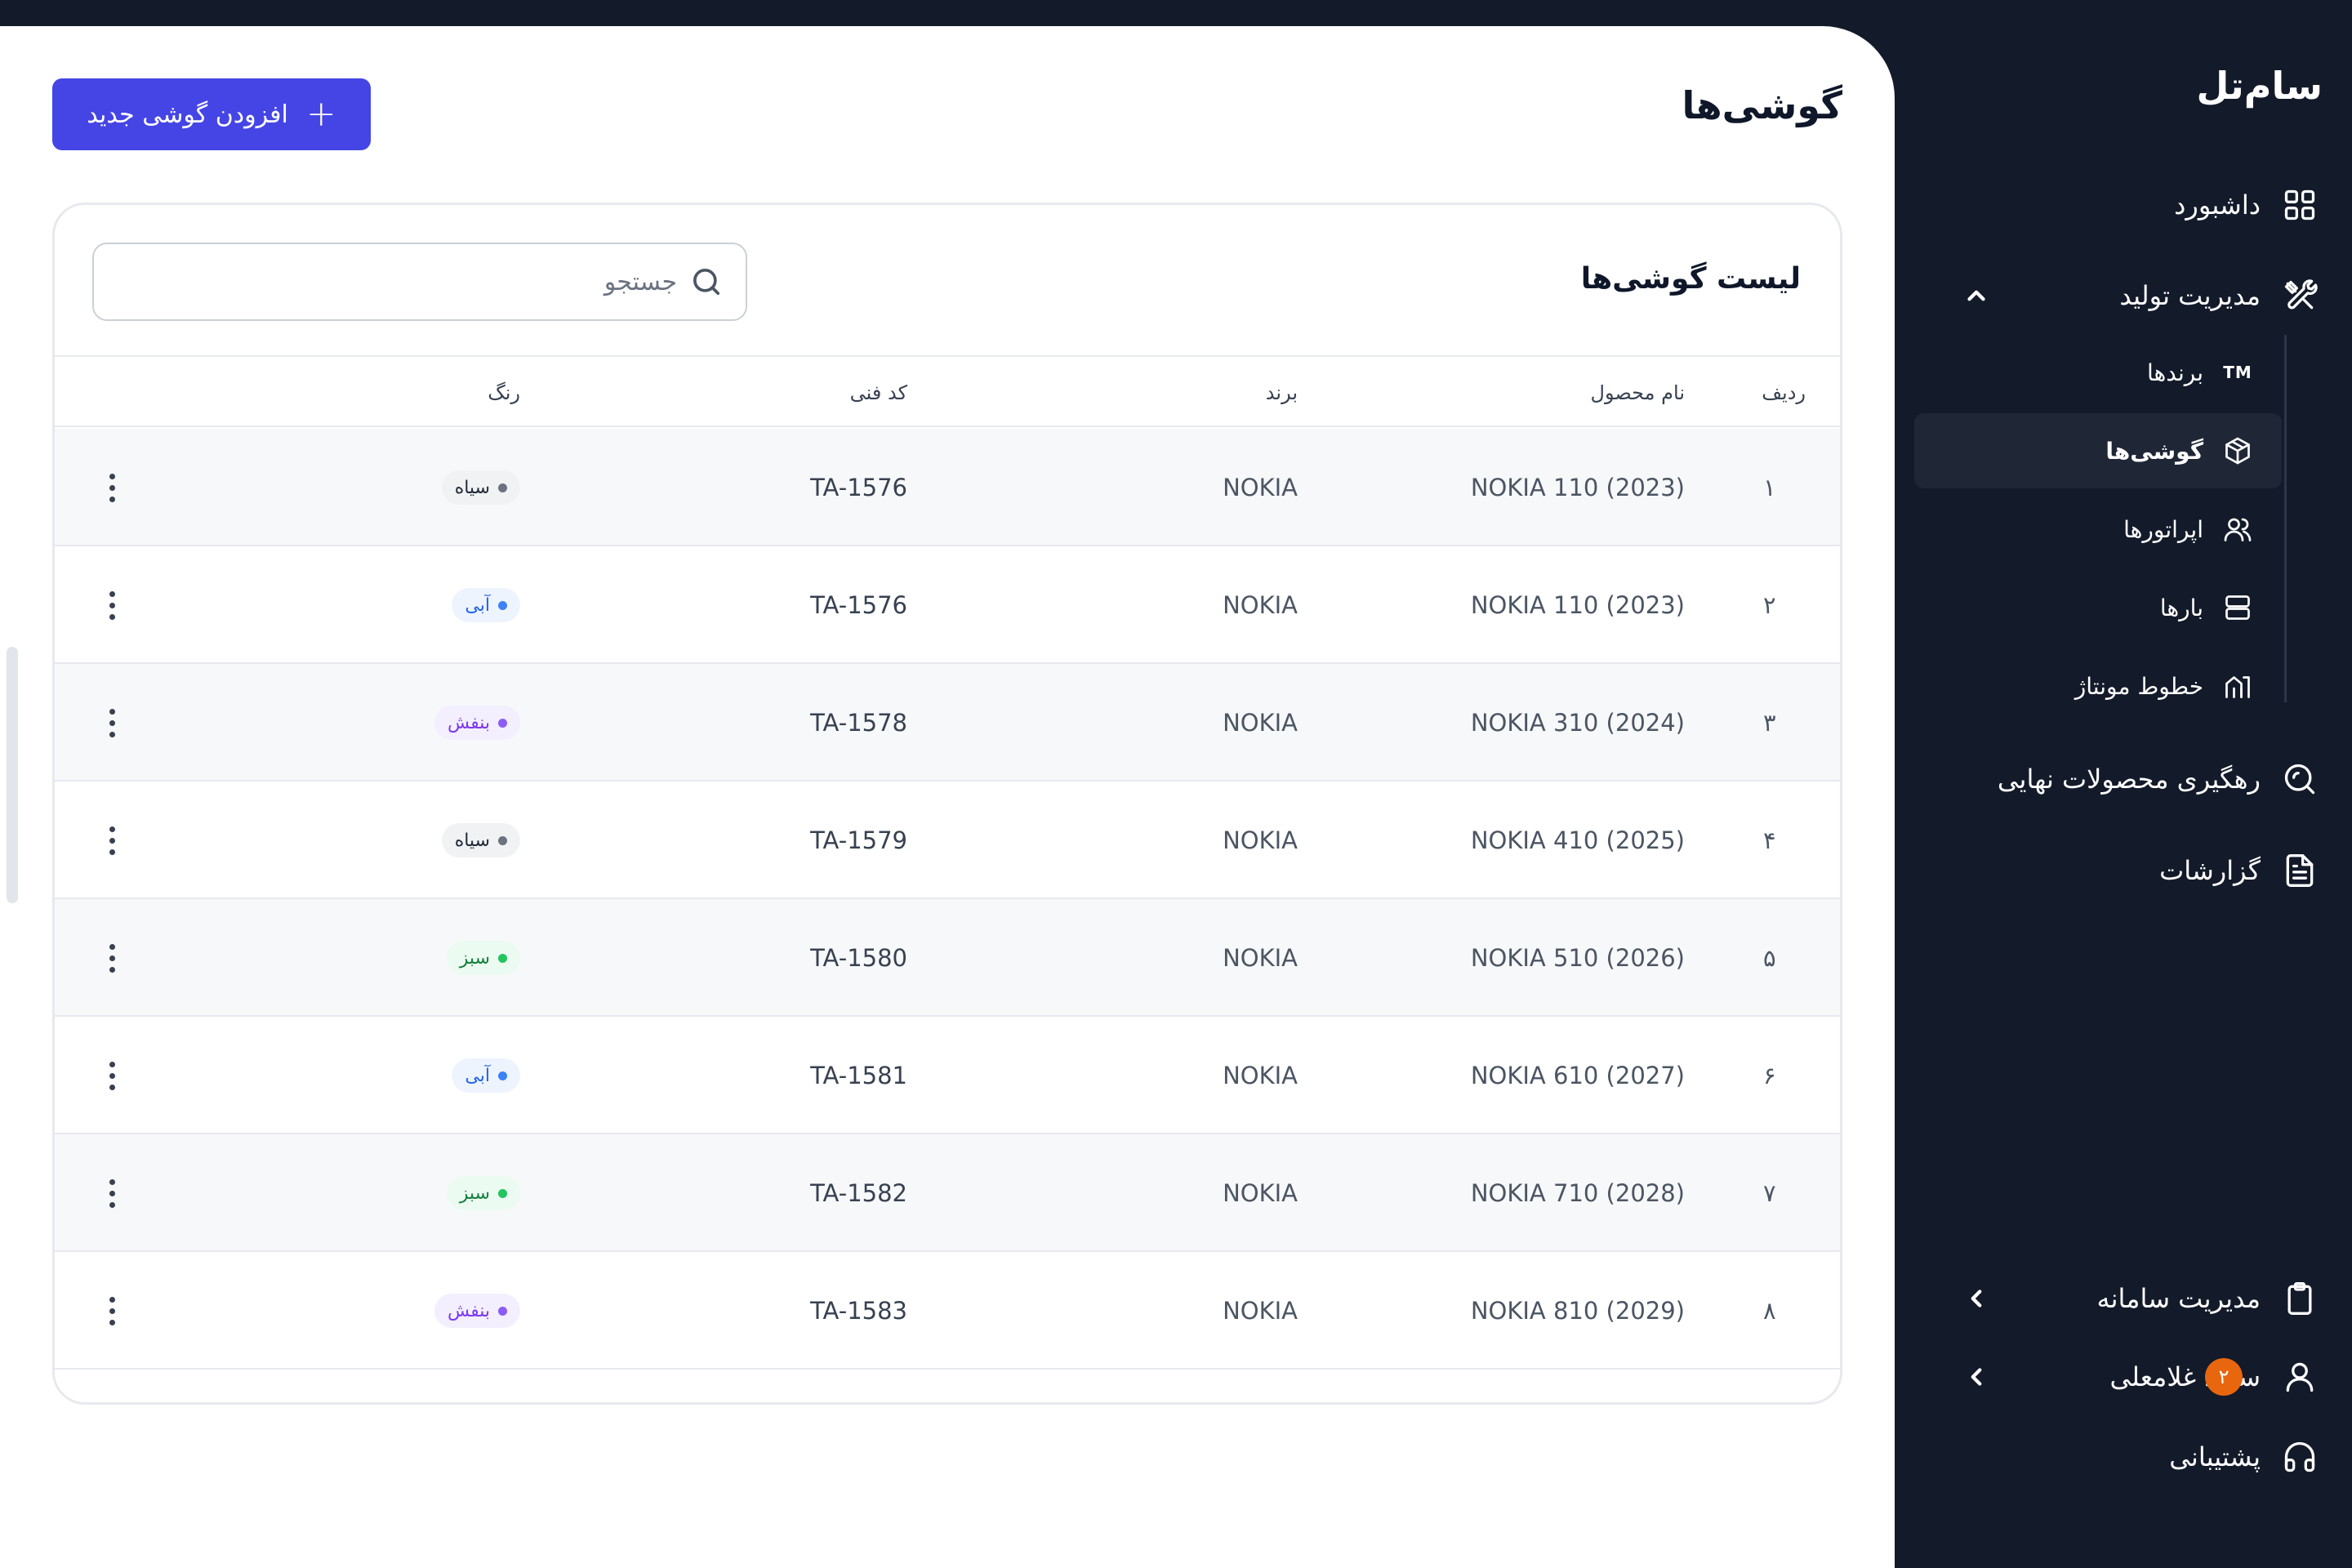 Image resolution: width=2352 pixels, height=1568 pixels. What do you see at coordinates (472, 487) in the screenshot?
I see `color-label: سیاه` at bounding box center [472, 487].